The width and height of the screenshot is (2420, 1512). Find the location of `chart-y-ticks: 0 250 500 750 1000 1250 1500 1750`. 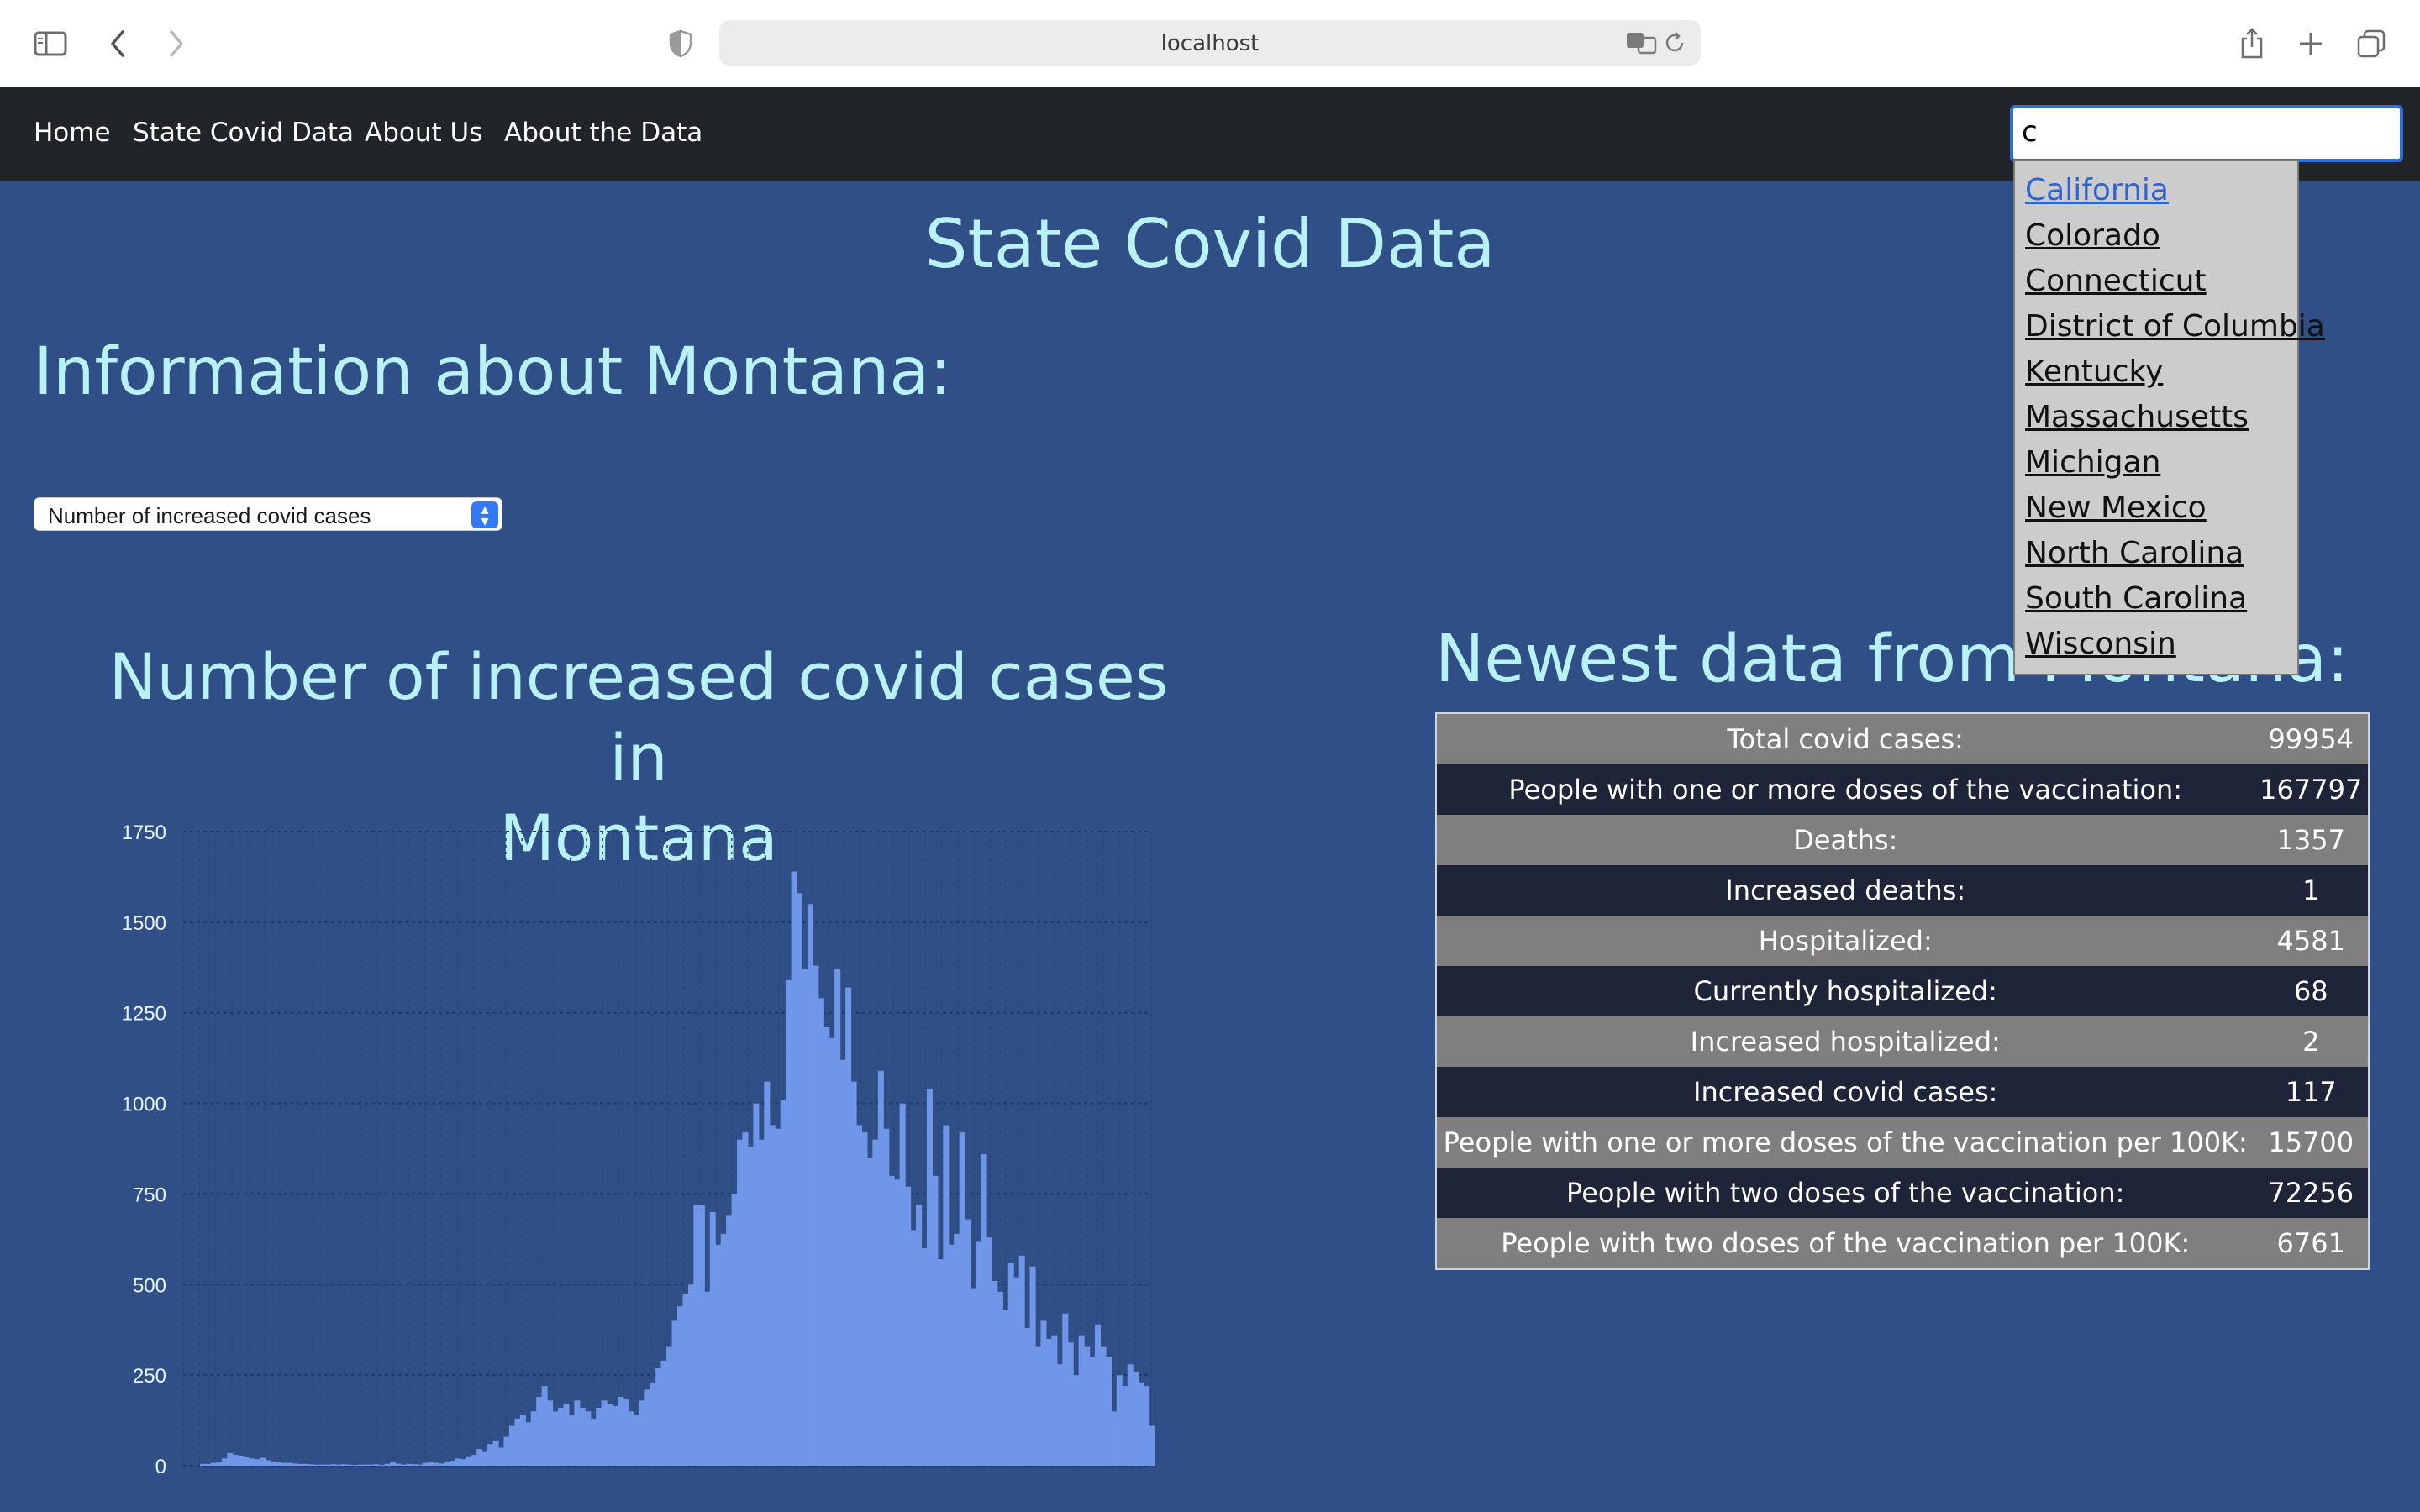

chart-y-ticks: 0 250 500 750 1000 1250 1500 1750 is located at coordinates (144, 1150).